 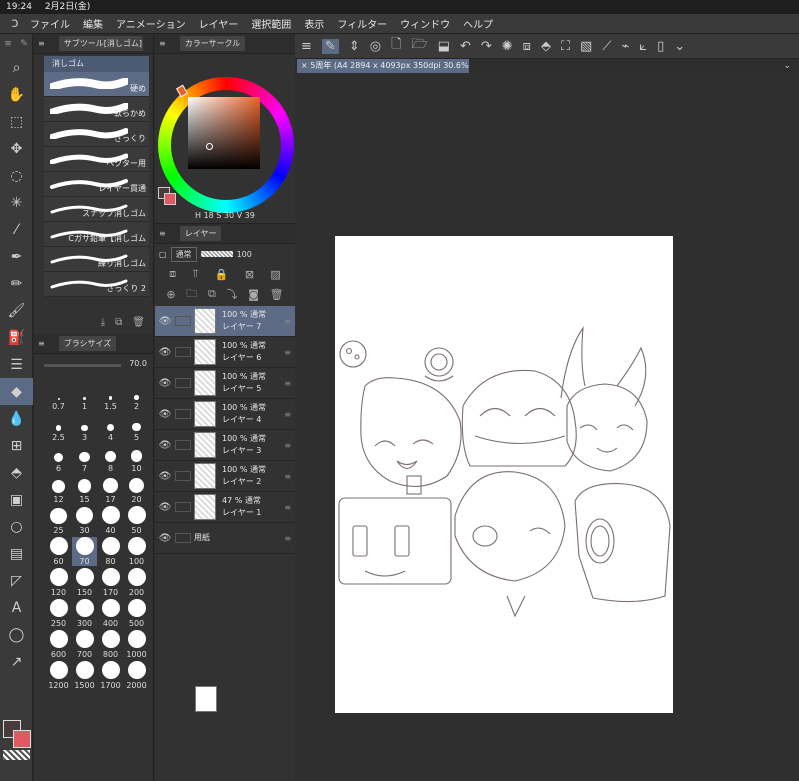 I want to click on layer-row: 👁 47 % 通常 レイヤー 1 ≡, so click(x=225, y=507).